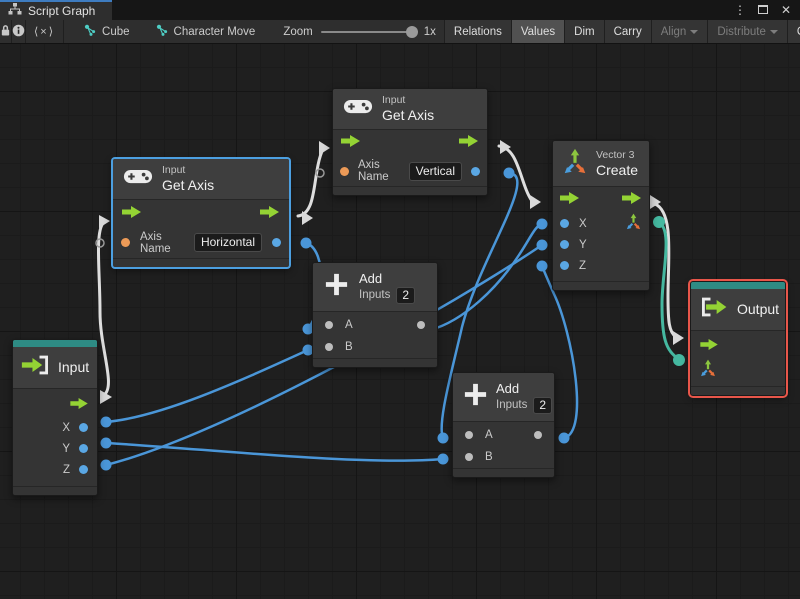 This screenshot has height=599, width=800. What do you see at coordinates (486, 277) in the screenshot?
I see `wire-add1-to-create-x` at bounding box center [486, 277].